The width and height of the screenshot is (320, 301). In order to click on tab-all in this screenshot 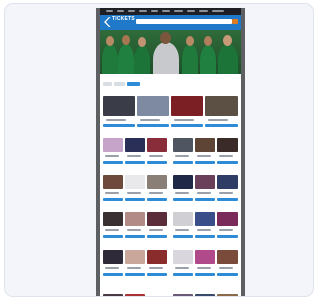, I will do `click(107, 84)`.